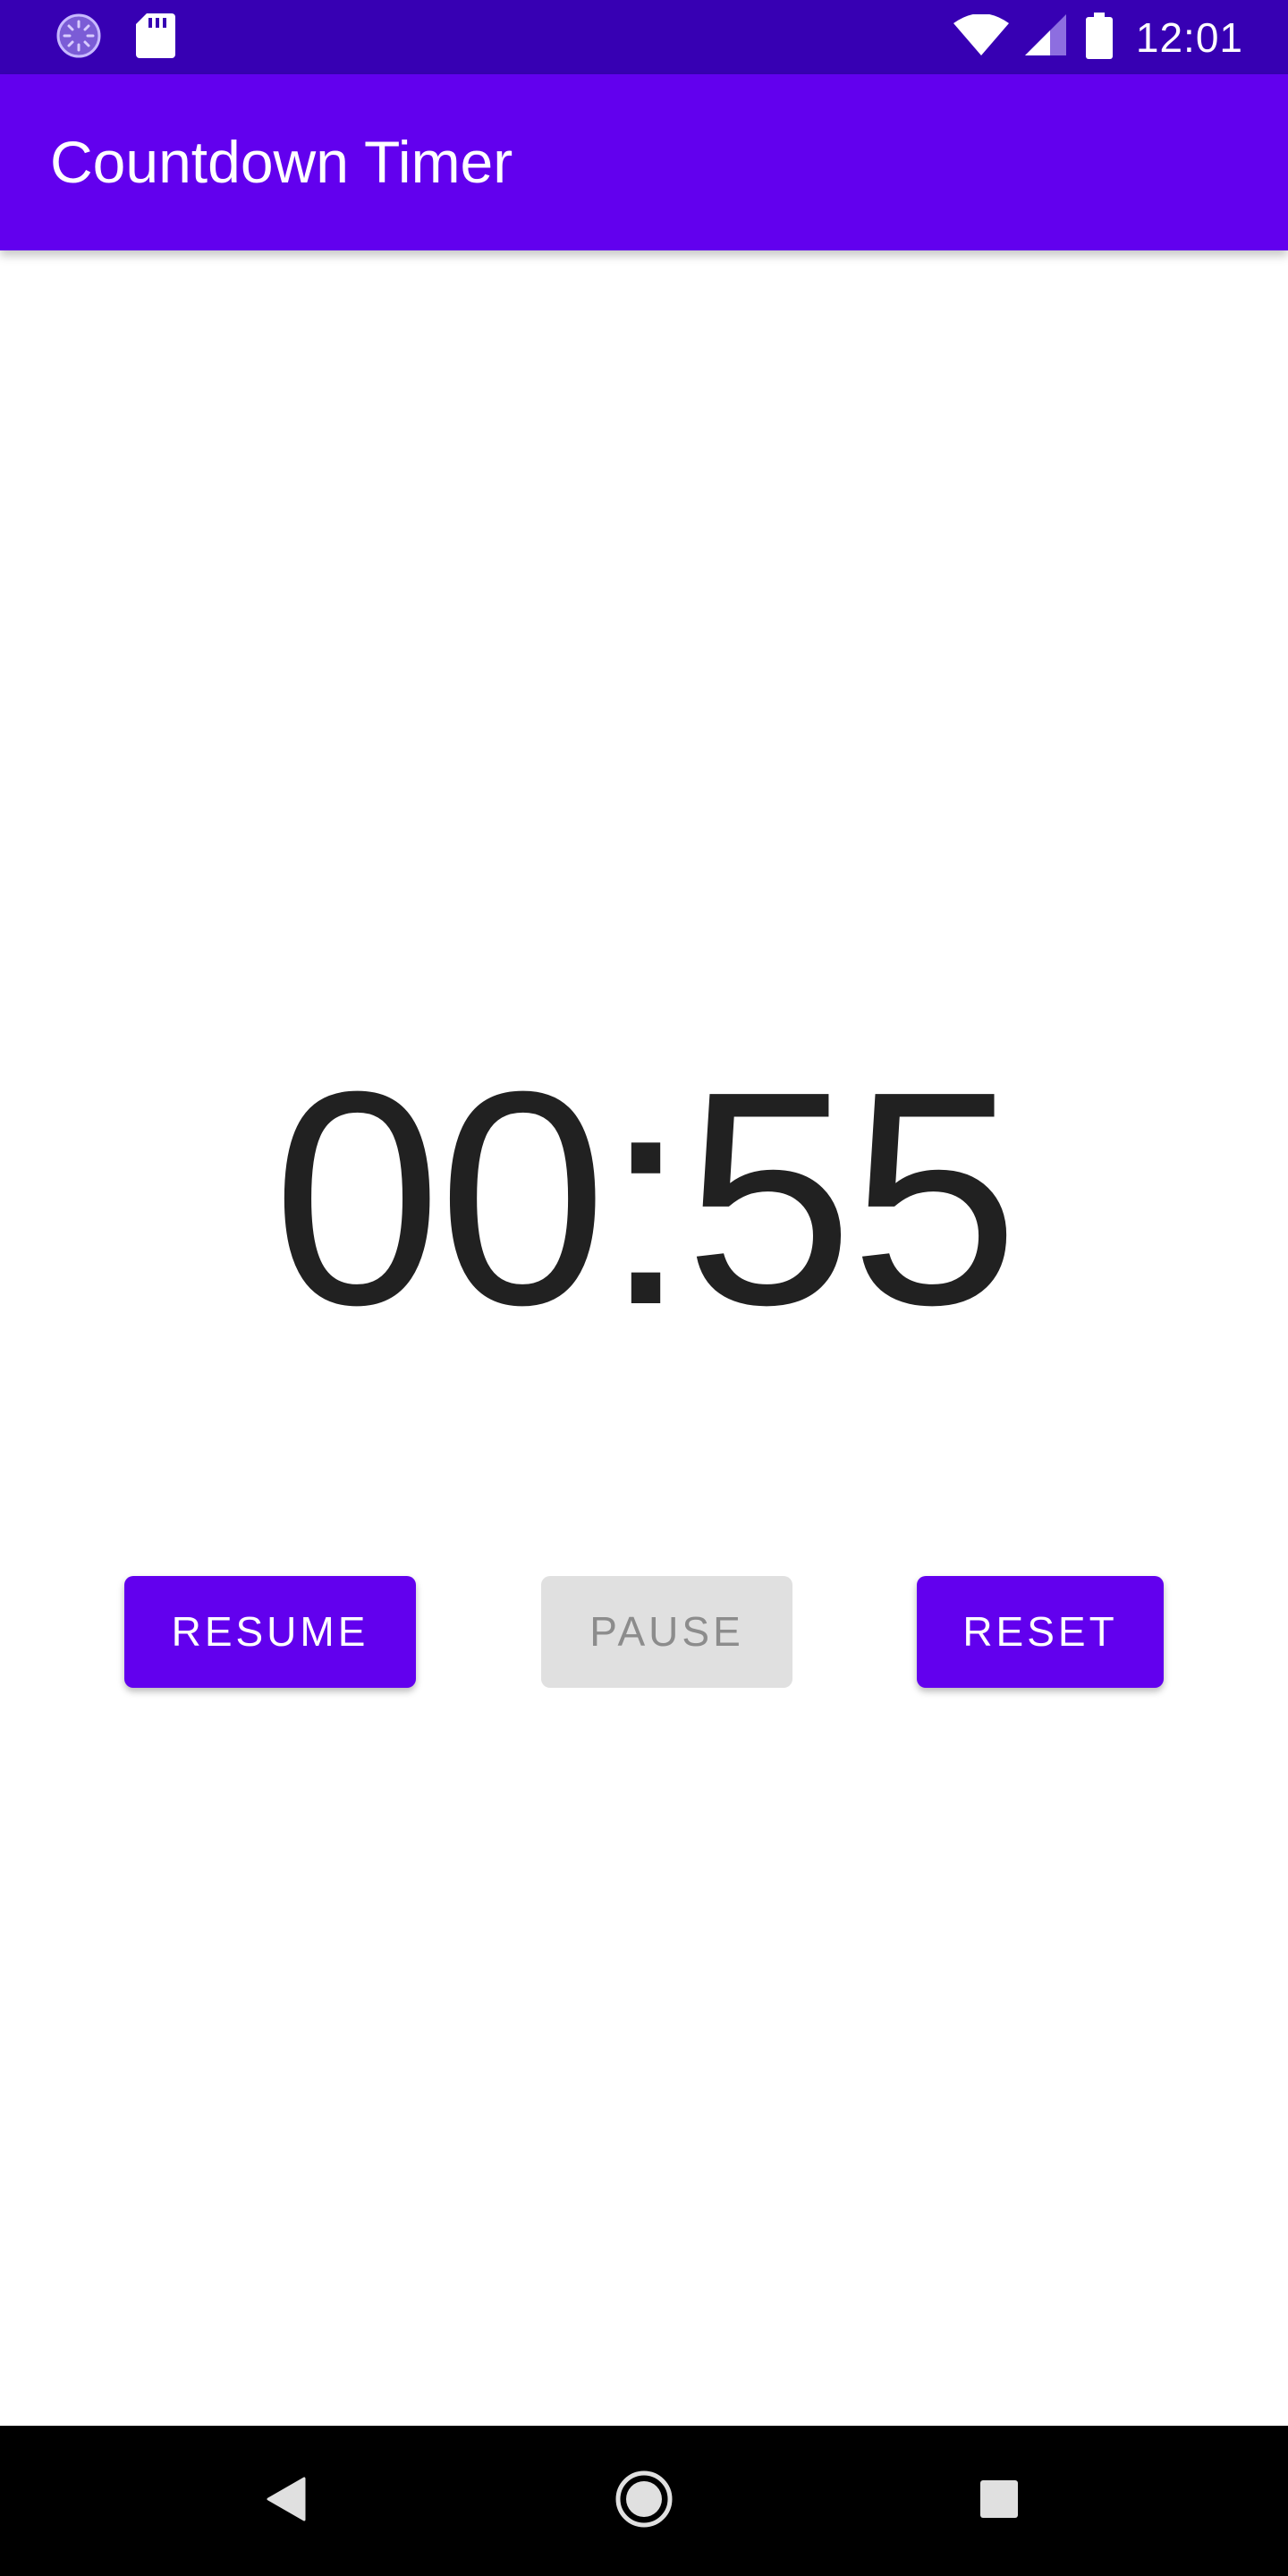 The image size is (1288, 2576). I want to click on home-icon, so click(644, 2501).